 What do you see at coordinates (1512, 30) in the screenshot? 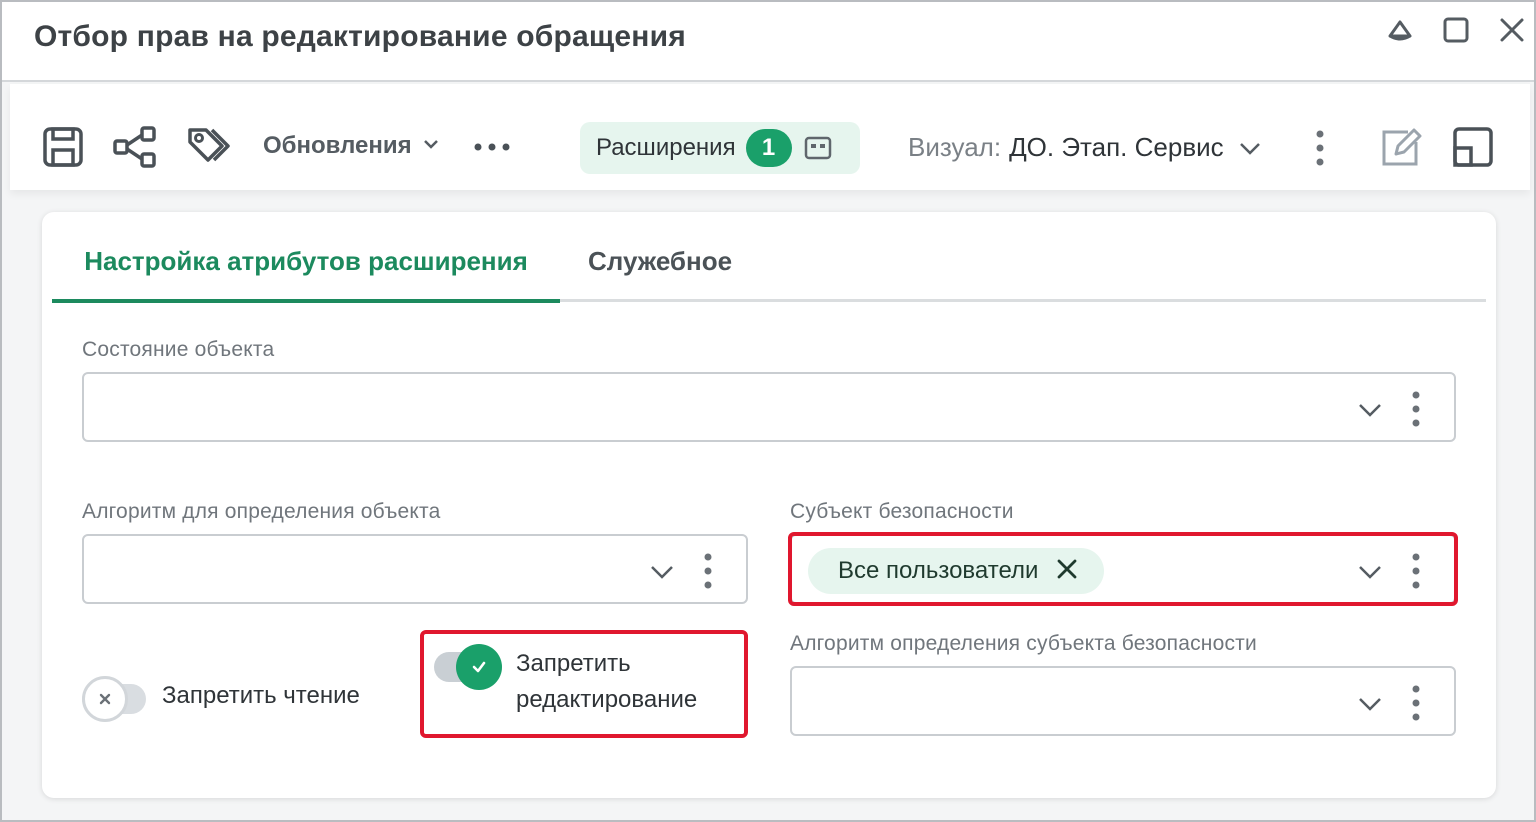
I see `close-icon` at bounding box center [1512, 30].